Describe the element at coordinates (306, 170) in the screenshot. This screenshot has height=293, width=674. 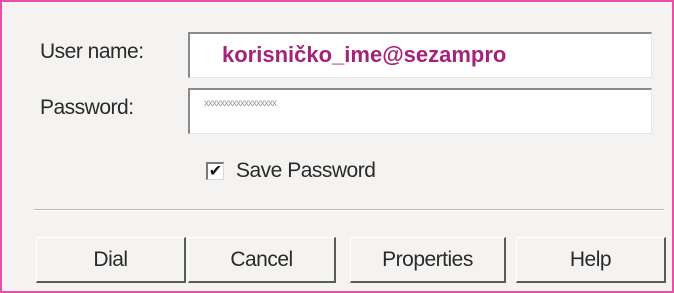
I see `save-password-label: Save Password` at that location.